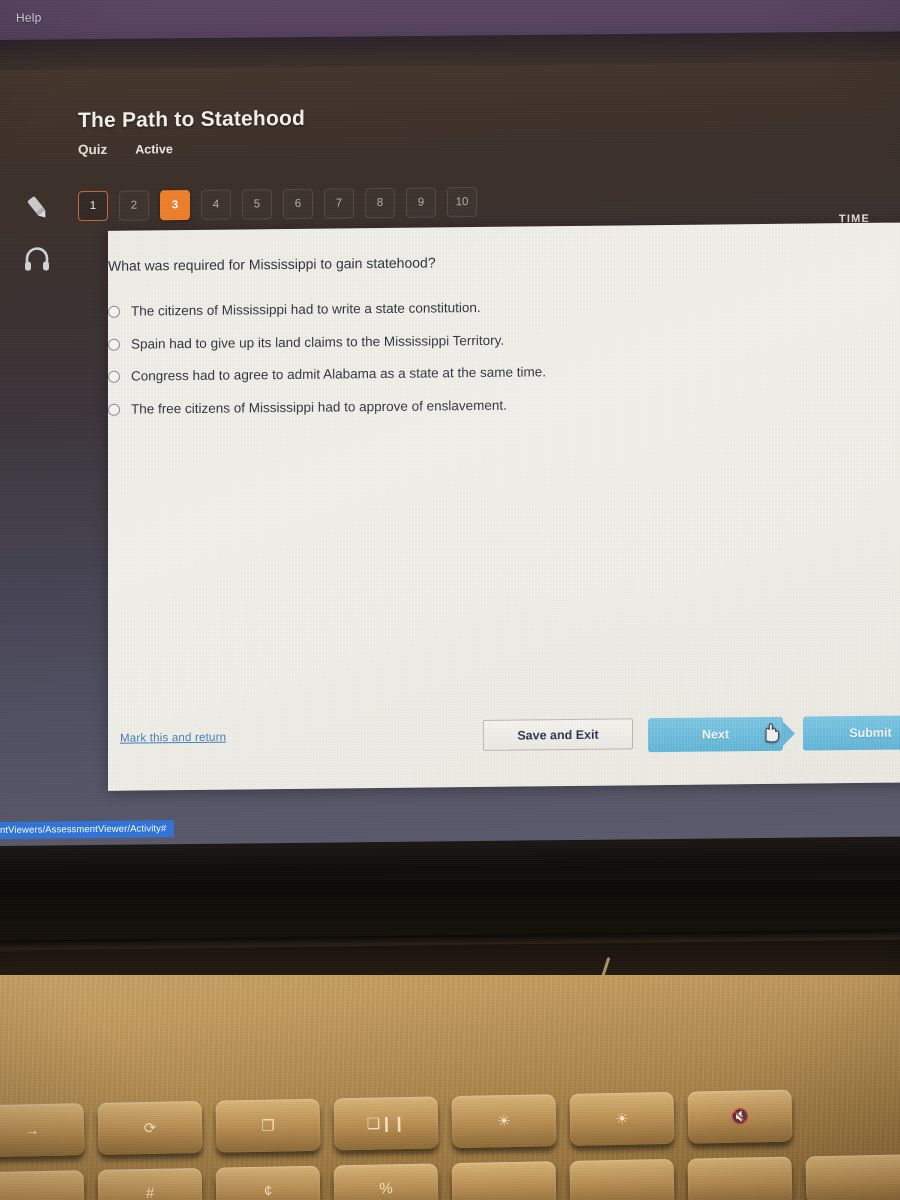 The width and height of the screenshot is (900, 1200). Describe the element at coordinates (37, 259) in the screenshot. I see `headphones-icon` at that location.